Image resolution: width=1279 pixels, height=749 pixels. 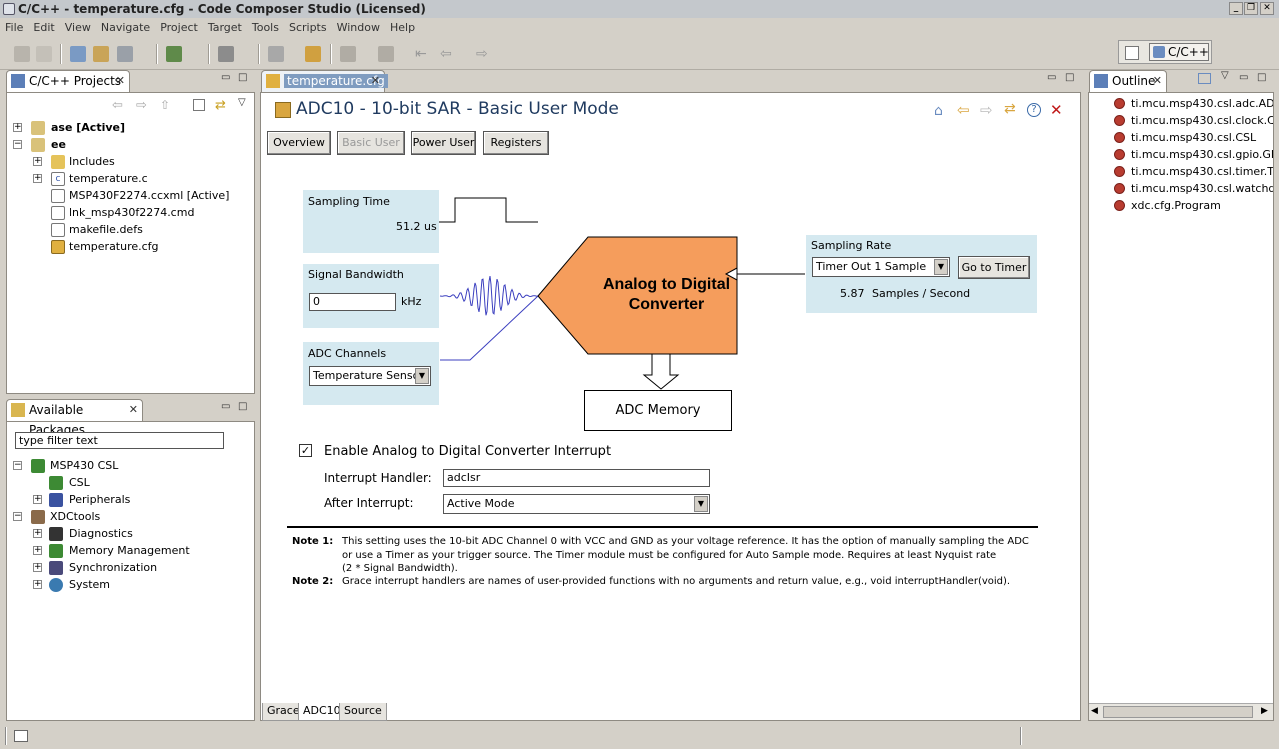 What do you see at coordinates (1264, 711) in the screenshot?
I see `scroll-right-icon: ▶` at bounding box center [1264, 711].